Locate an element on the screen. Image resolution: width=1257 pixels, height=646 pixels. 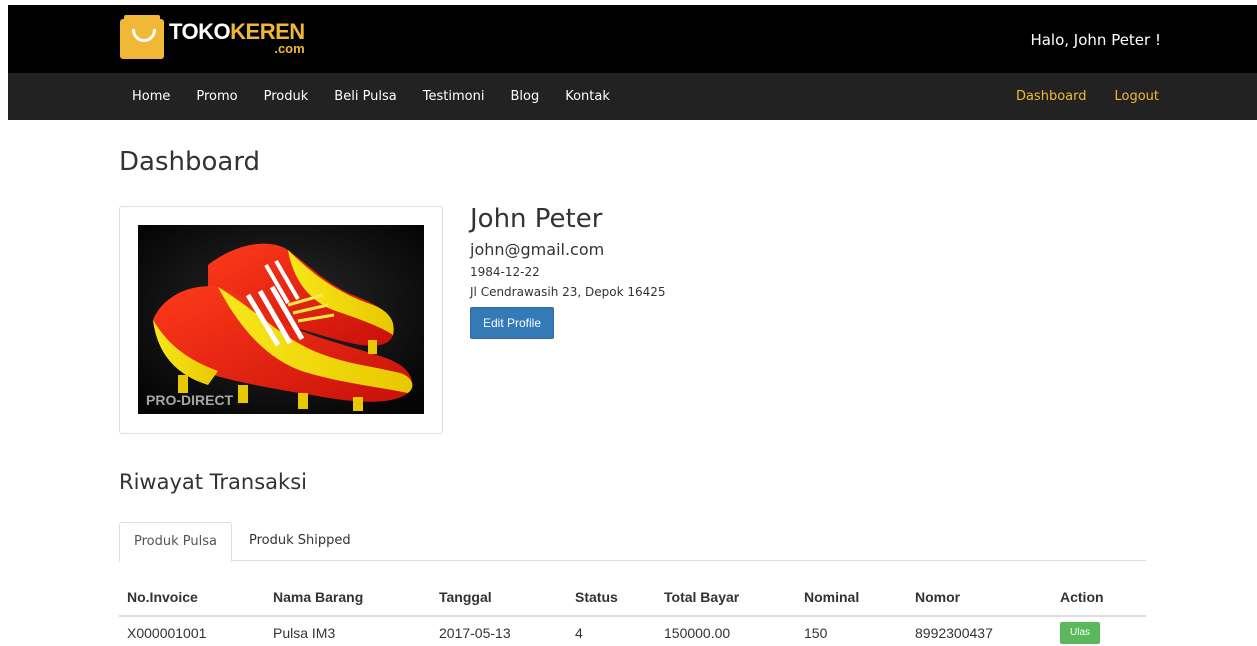
profile-photo-frame: PRO-DIRECT is located at coordinates (281, 320).